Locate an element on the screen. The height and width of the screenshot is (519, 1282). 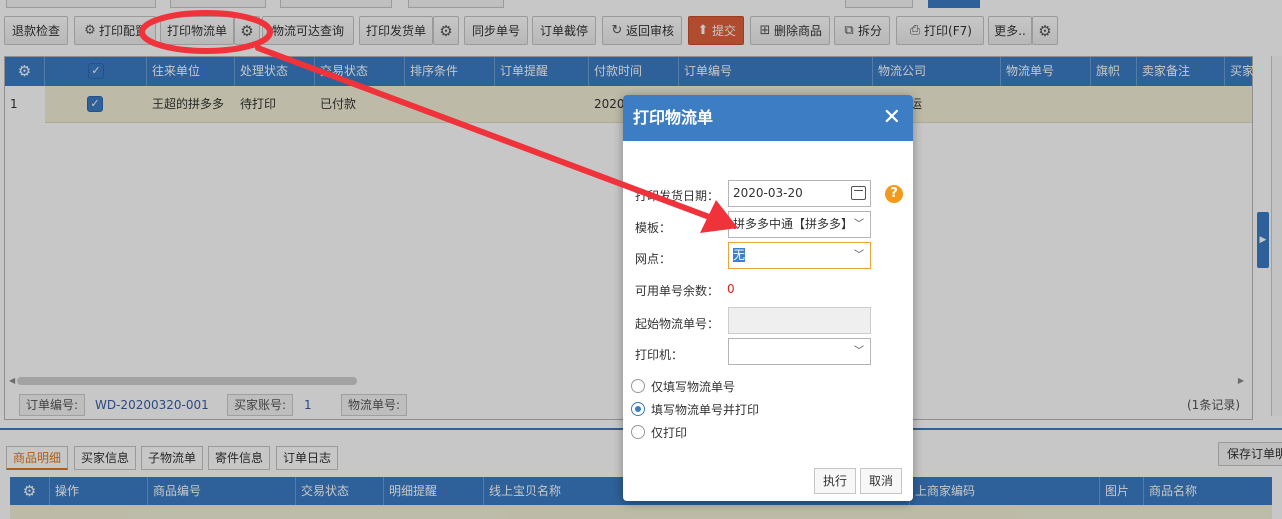
help-icon: ? is located at coordinates (894, 194).